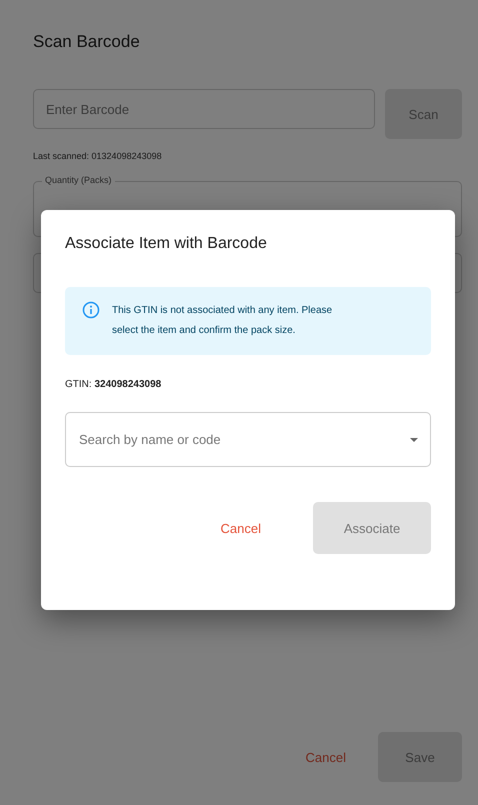 This screenshot has height=805, width=478. I want to click on dropdown-caret-icon, so click(414, 440).